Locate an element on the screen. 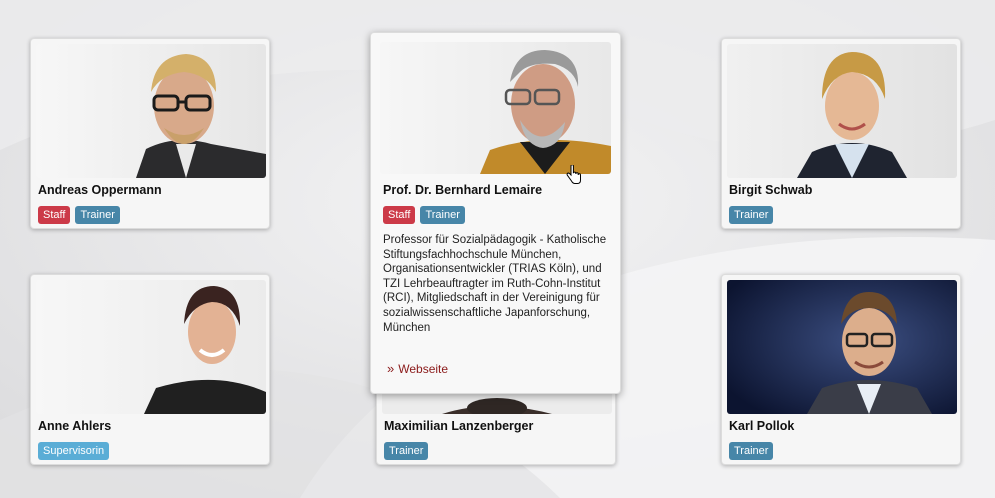 This screenshot has height=498, width=995. person-card-karl-pollok: Karl Pollok Trainer is located at coordinates (841, 369).